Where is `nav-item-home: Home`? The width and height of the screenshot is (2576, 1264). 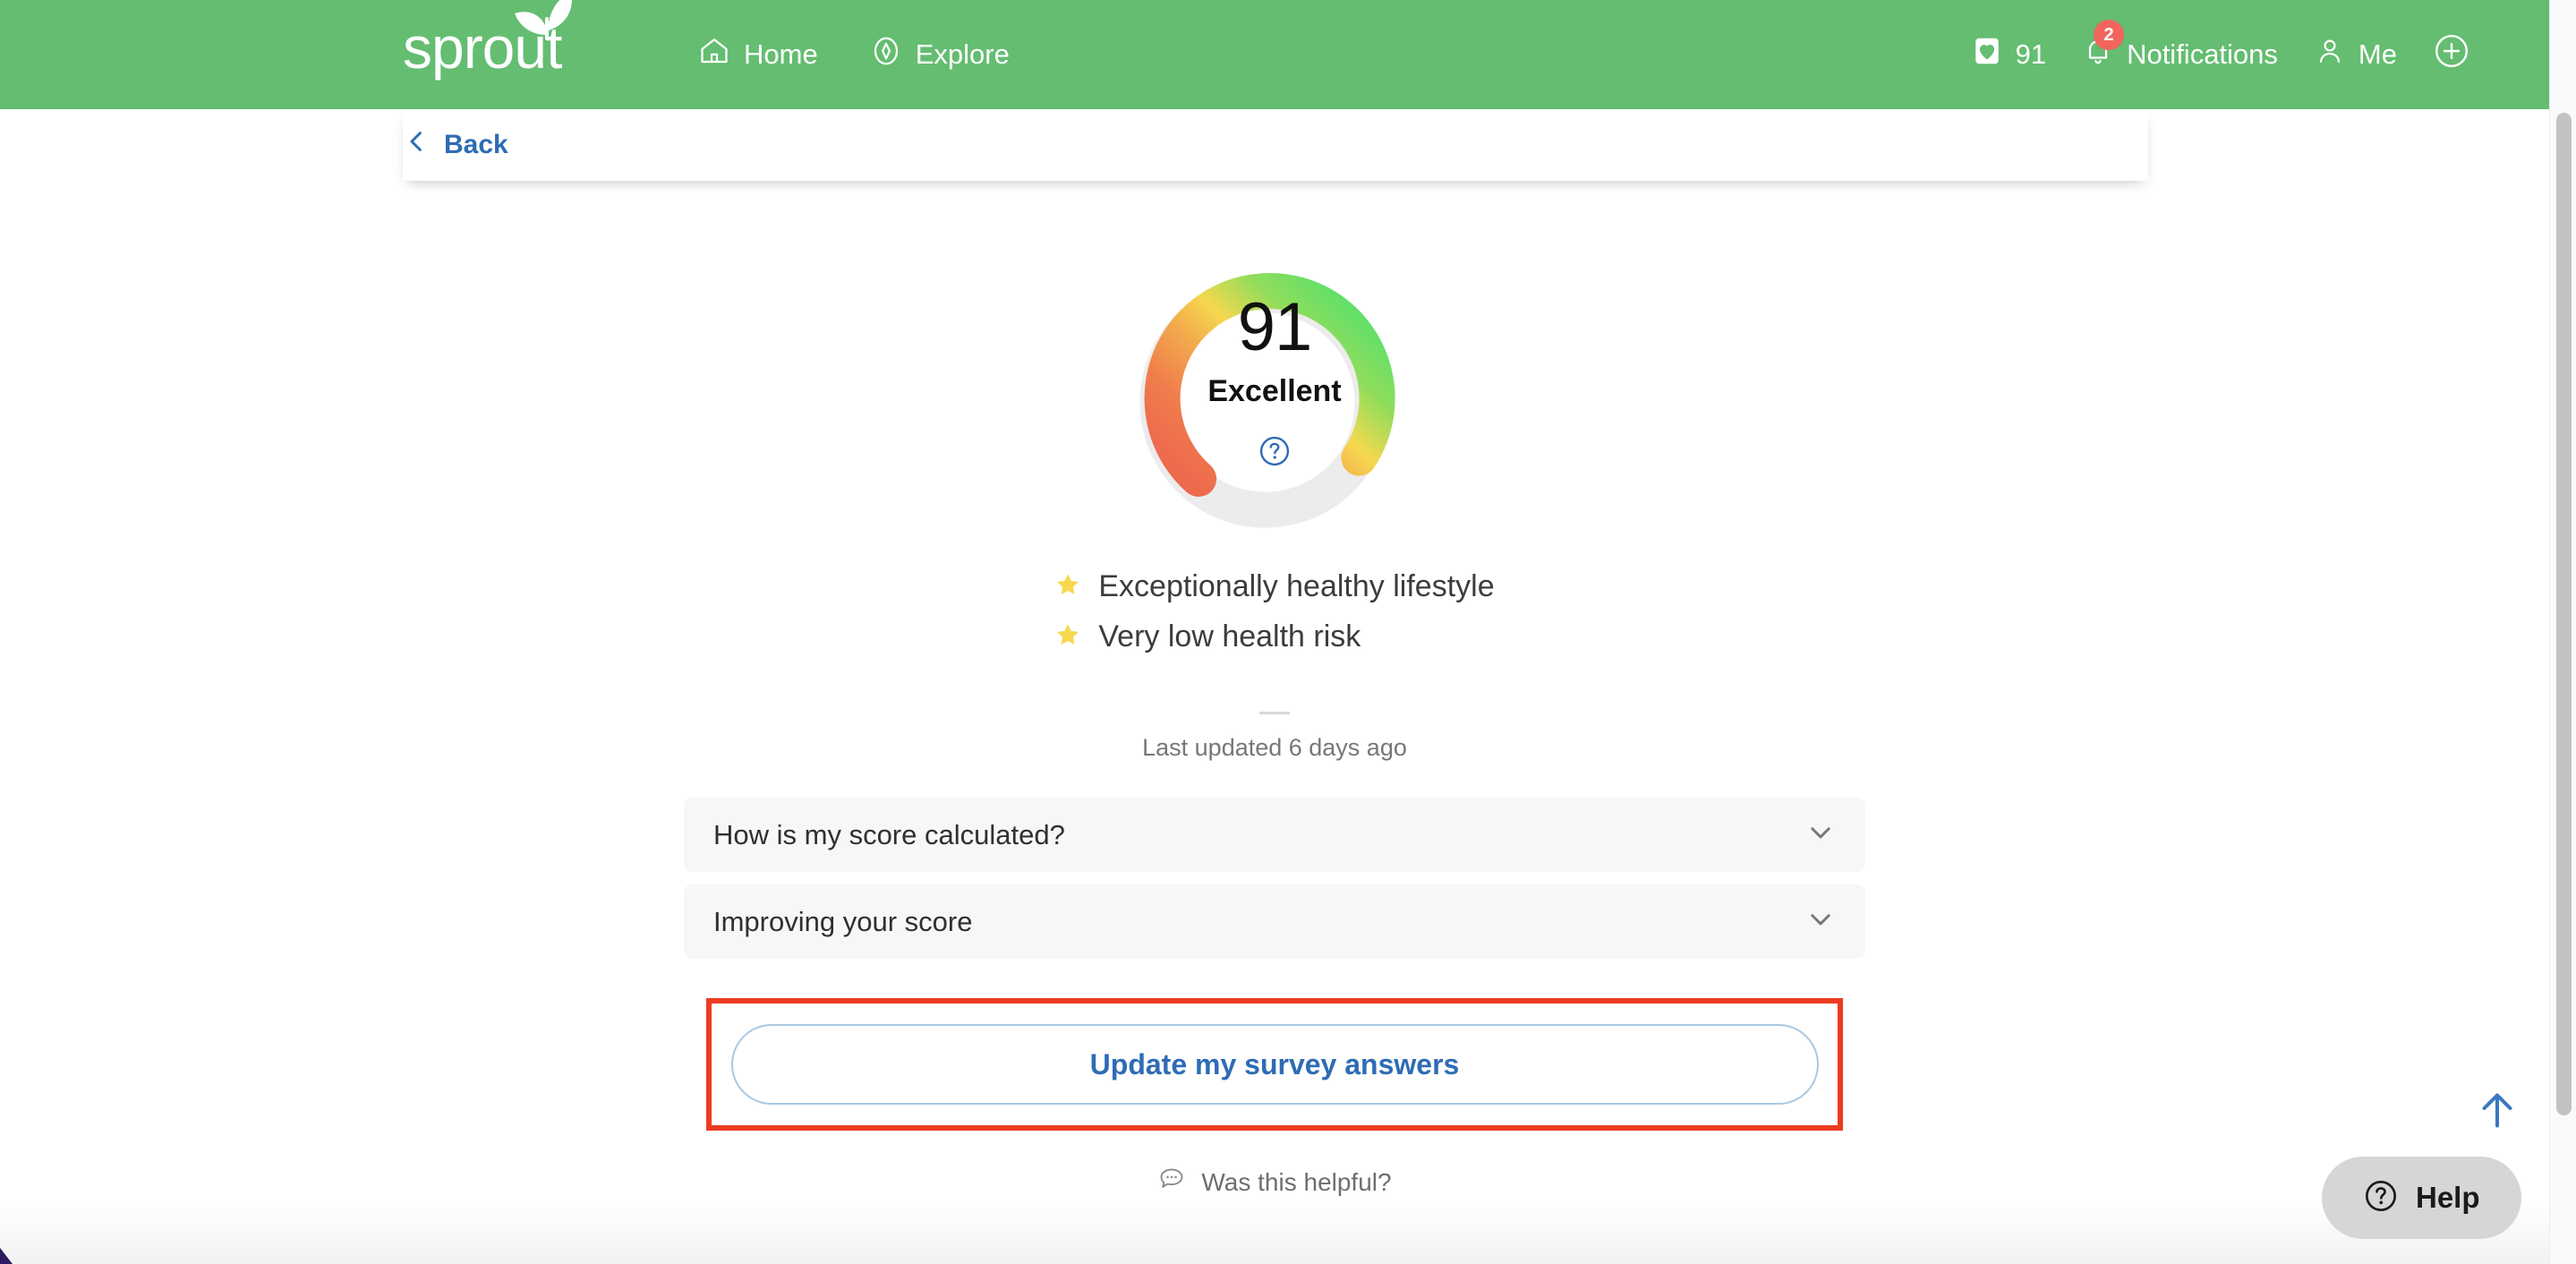
nav-item-home: Home is located at coordinates (758, 54).